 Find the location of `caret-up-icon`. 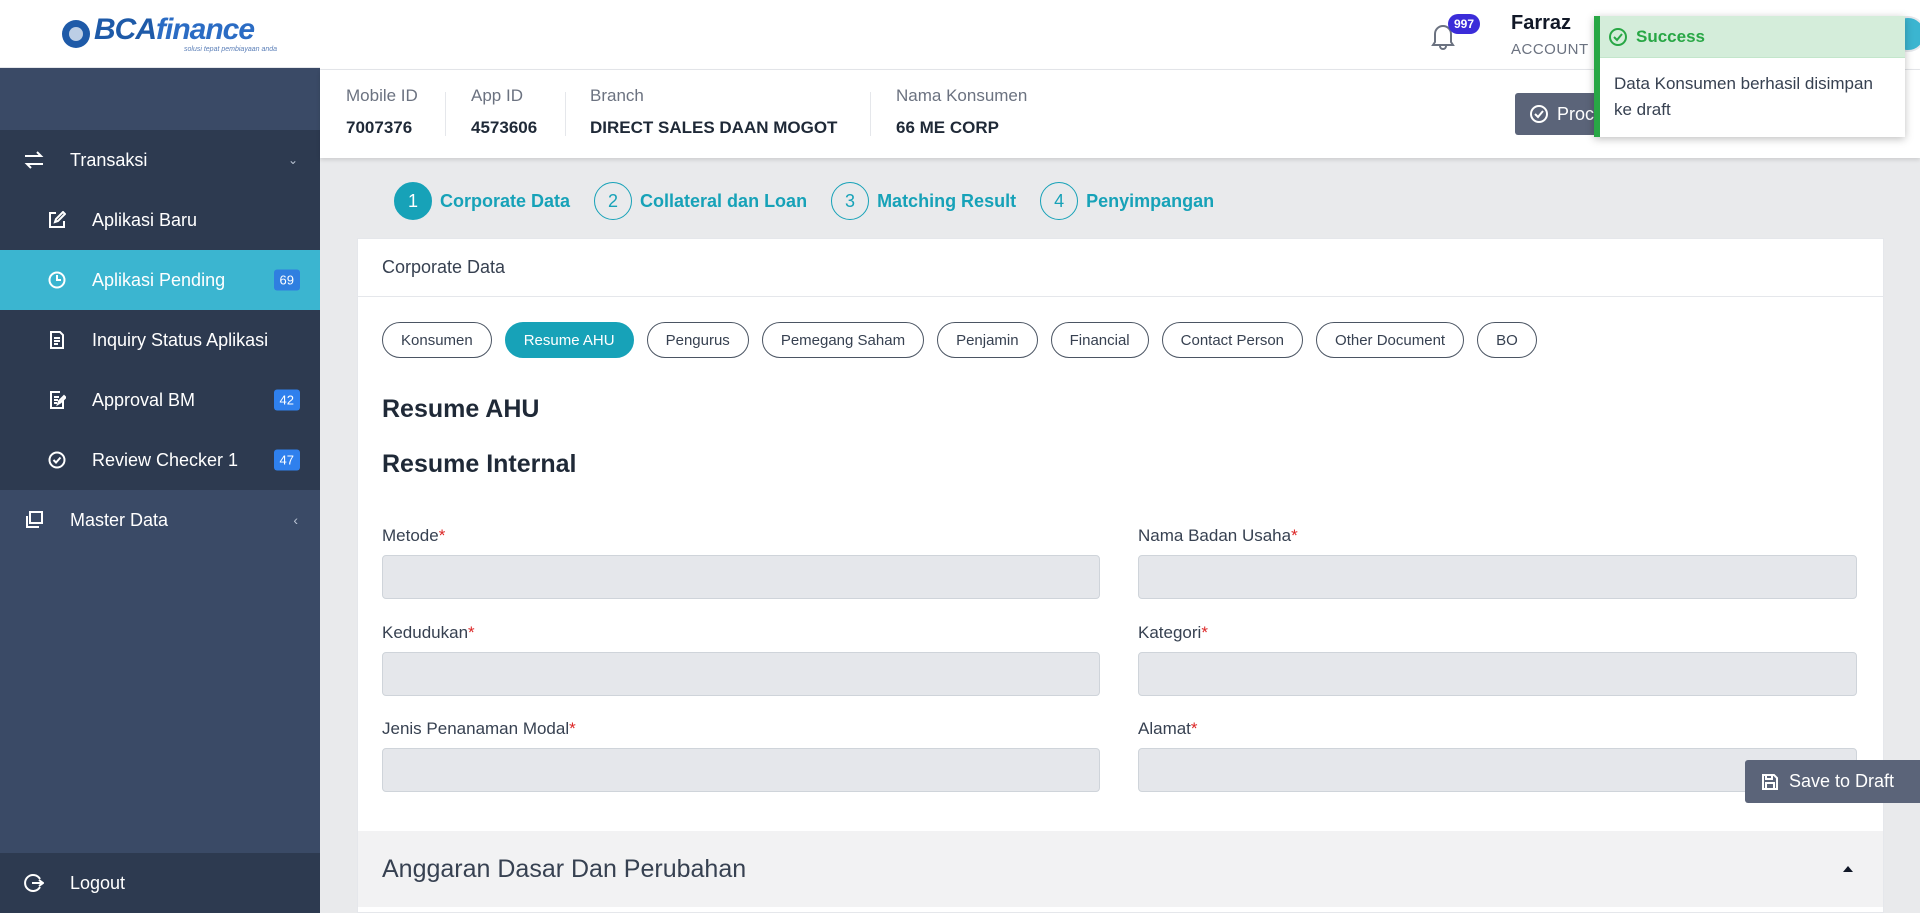

caret-up-icon is located at coordinates (1848, 869).